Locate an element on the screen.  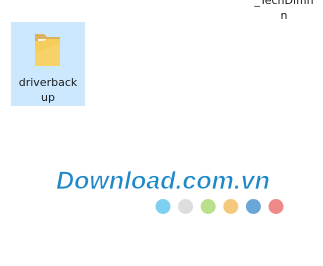
desktop-item-driverbackup-label: driverback up is located at coordinates (48, 90).